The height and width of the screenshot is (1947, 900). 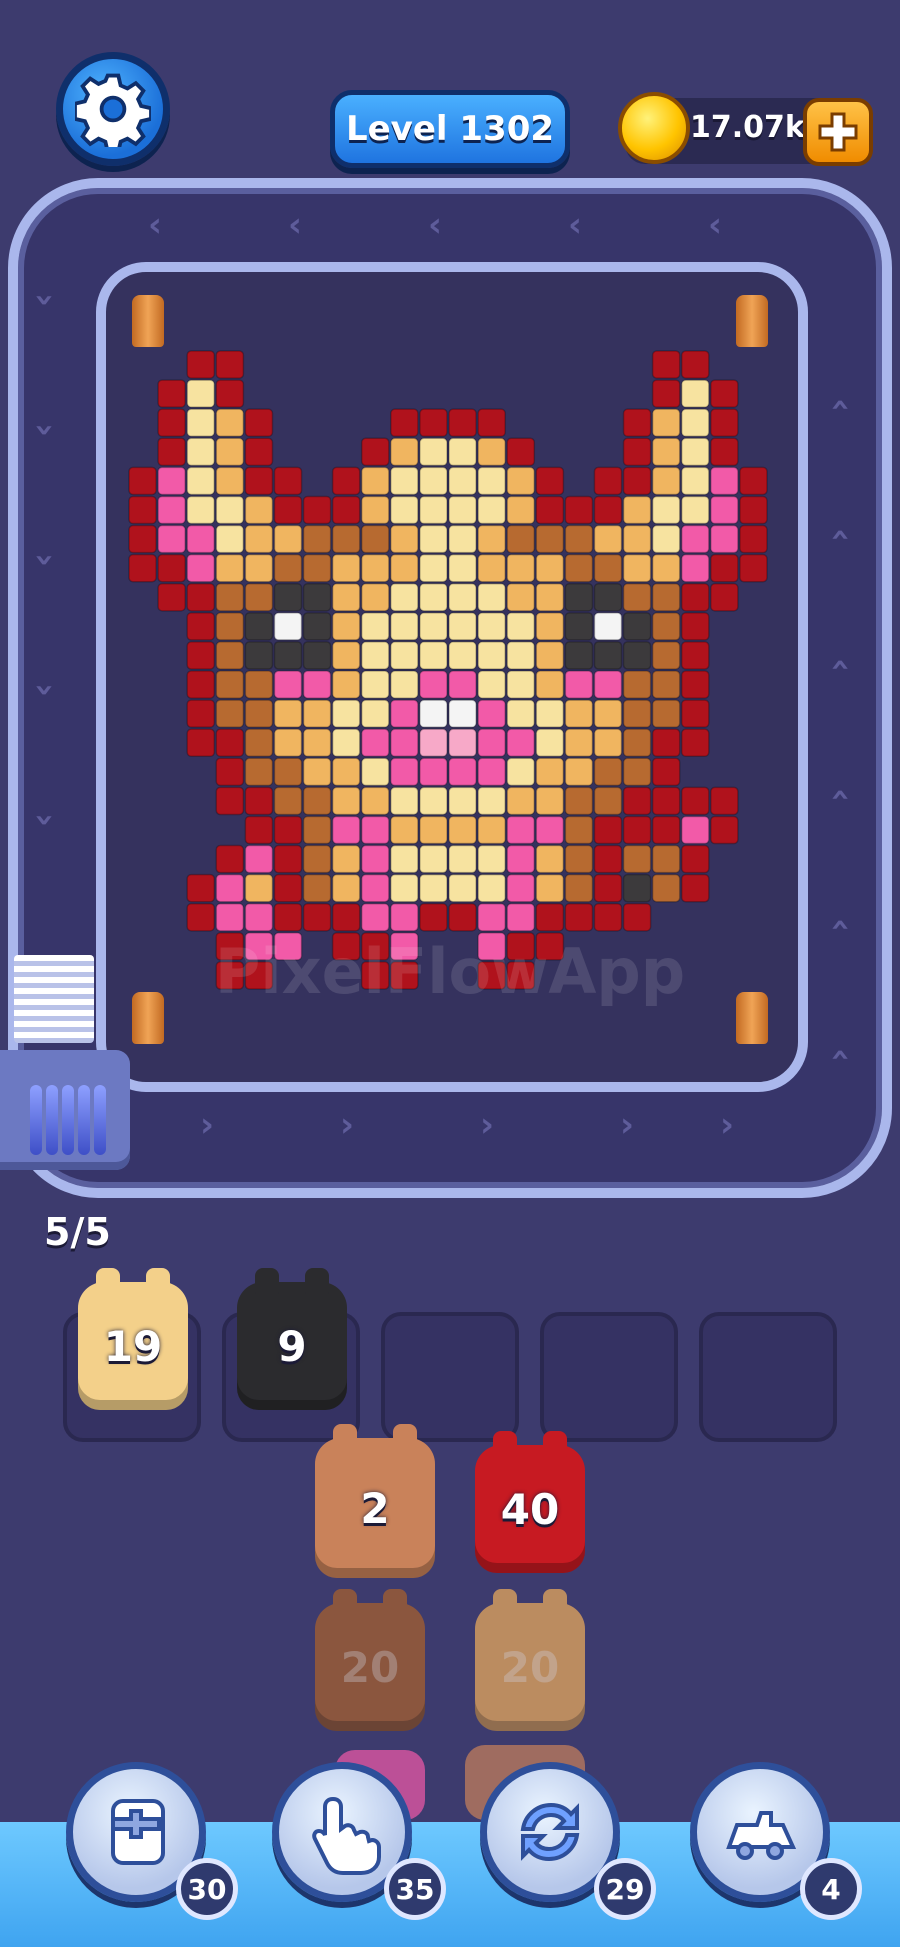 I want to click on settings-button, so click(x=113, y=109).